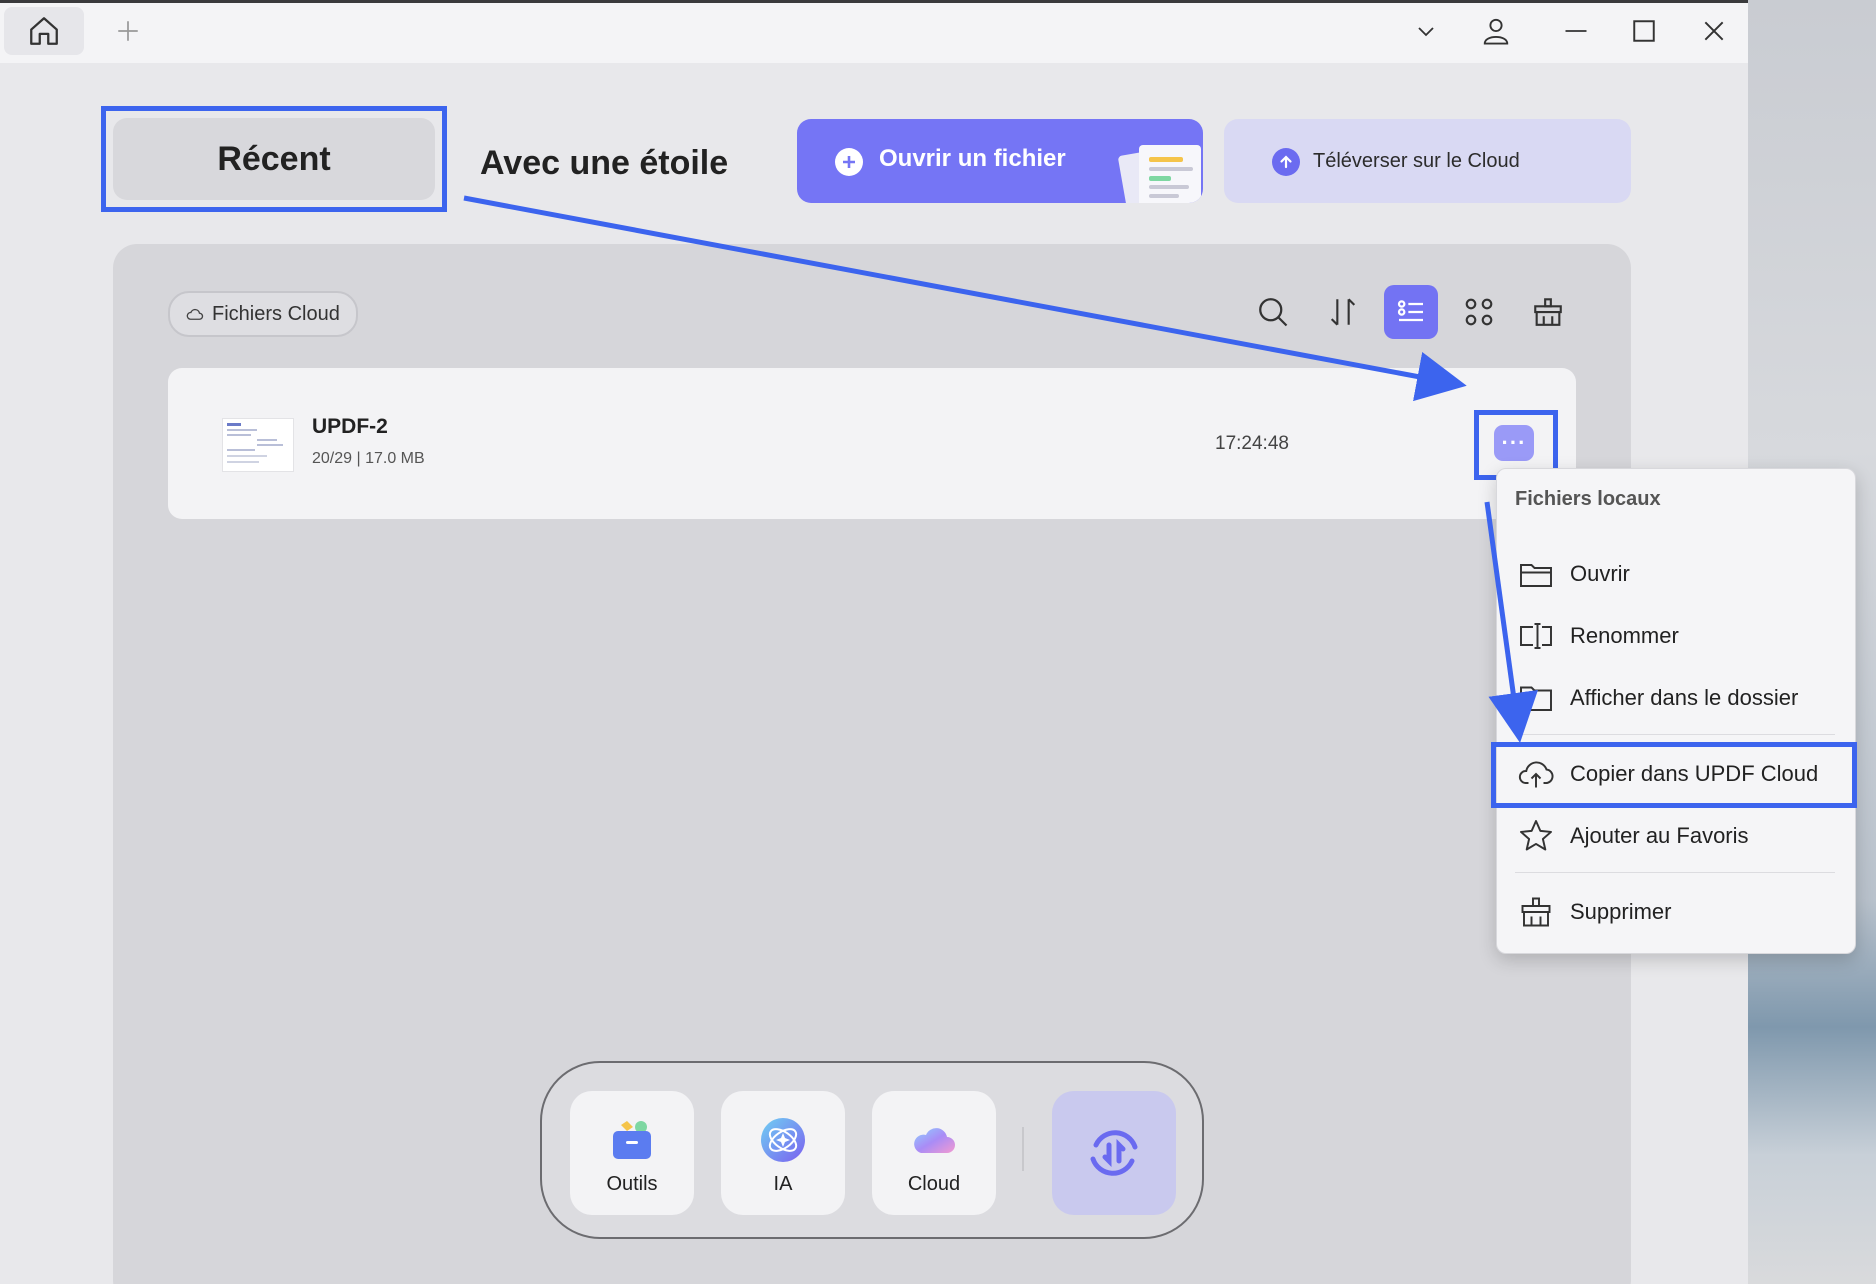  Describe the element at coordinates (274, 159) in the screenshot. I see `annotation-box-recent` at that location.